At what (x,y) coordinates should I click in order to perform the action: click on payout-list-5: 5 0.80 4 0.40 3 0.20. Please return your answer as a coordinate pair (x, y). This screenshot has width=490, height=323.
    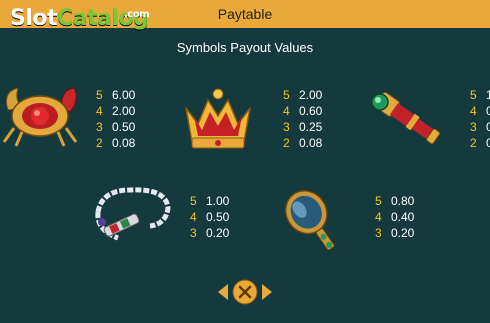
    Looking at the image, I should click on (394, 217).